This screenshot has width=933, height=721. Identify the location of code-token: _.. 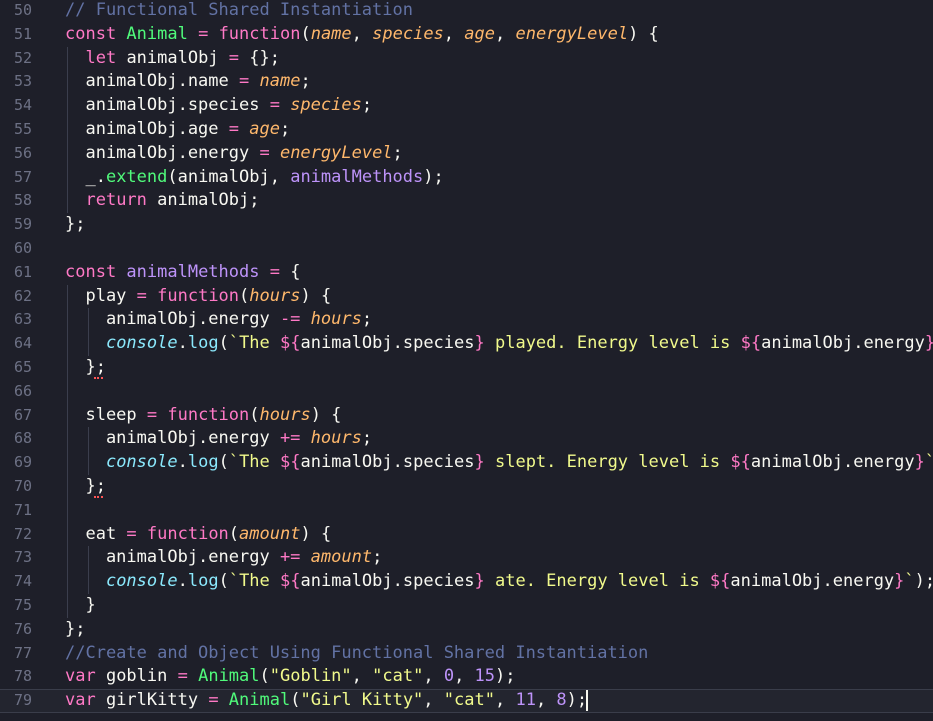
(85, 176).